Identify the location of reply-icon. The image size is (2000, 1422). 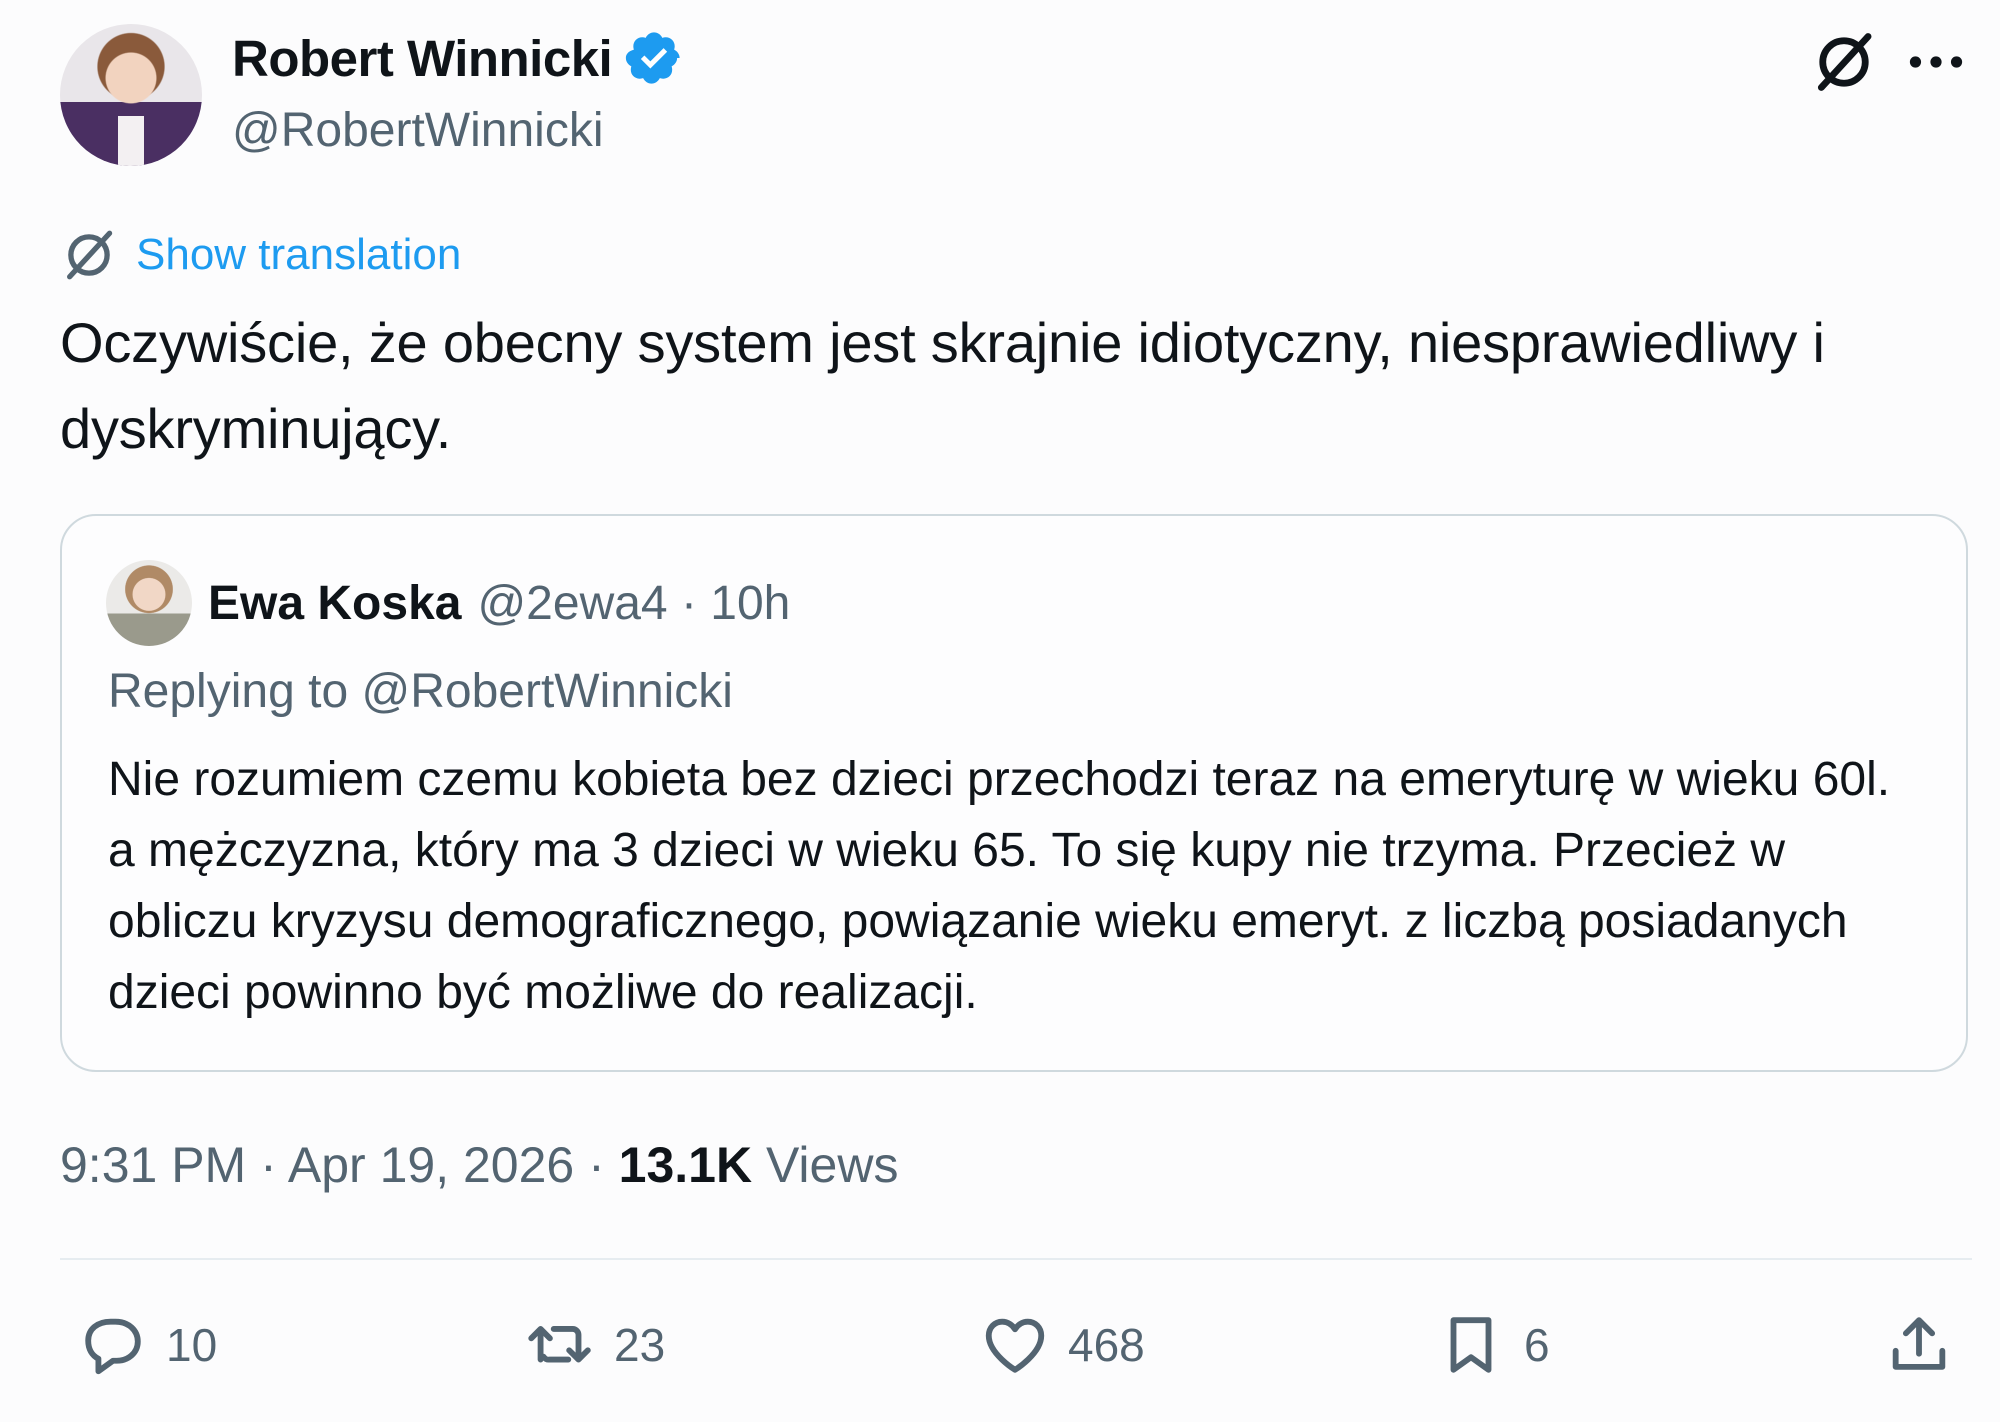
(113, 1346).